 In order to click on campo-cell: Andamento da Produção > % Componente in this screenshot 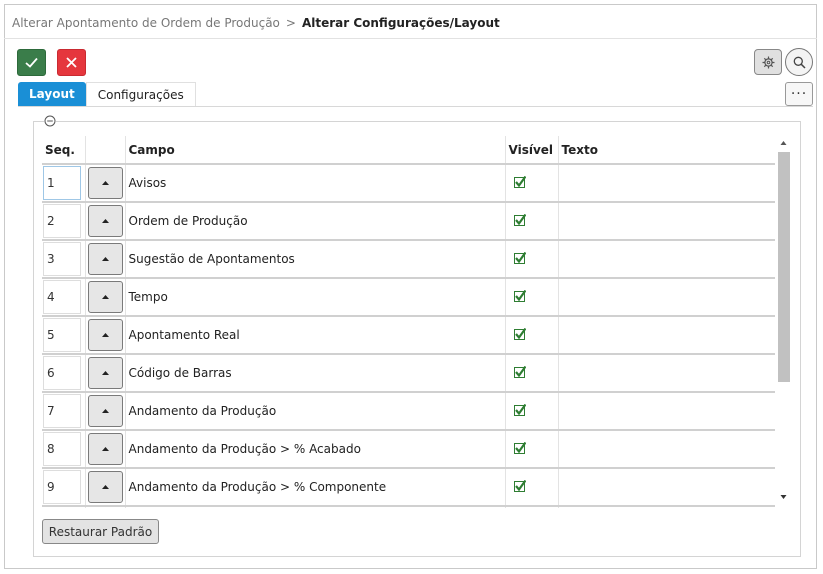, I will do `click(315, 487)`.